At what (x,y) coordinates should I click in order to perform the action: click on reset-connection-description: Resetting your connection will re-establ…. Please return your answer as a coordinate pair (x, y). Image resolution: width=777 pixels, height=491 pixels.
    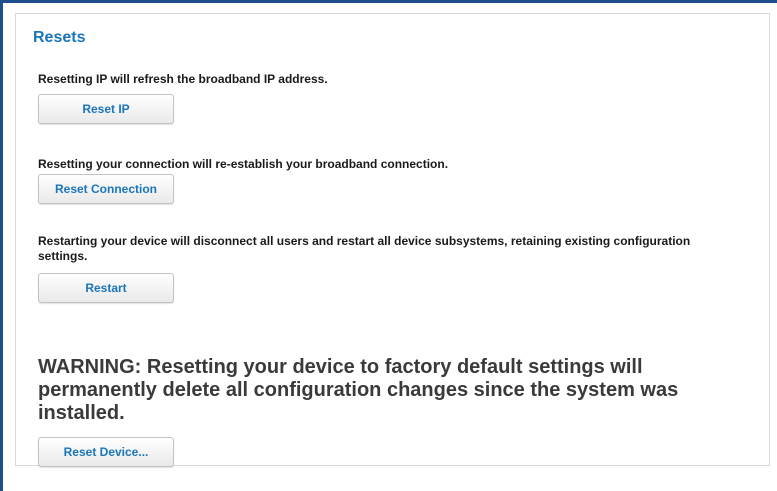
    Looking at the image, I should click on (243, 164).